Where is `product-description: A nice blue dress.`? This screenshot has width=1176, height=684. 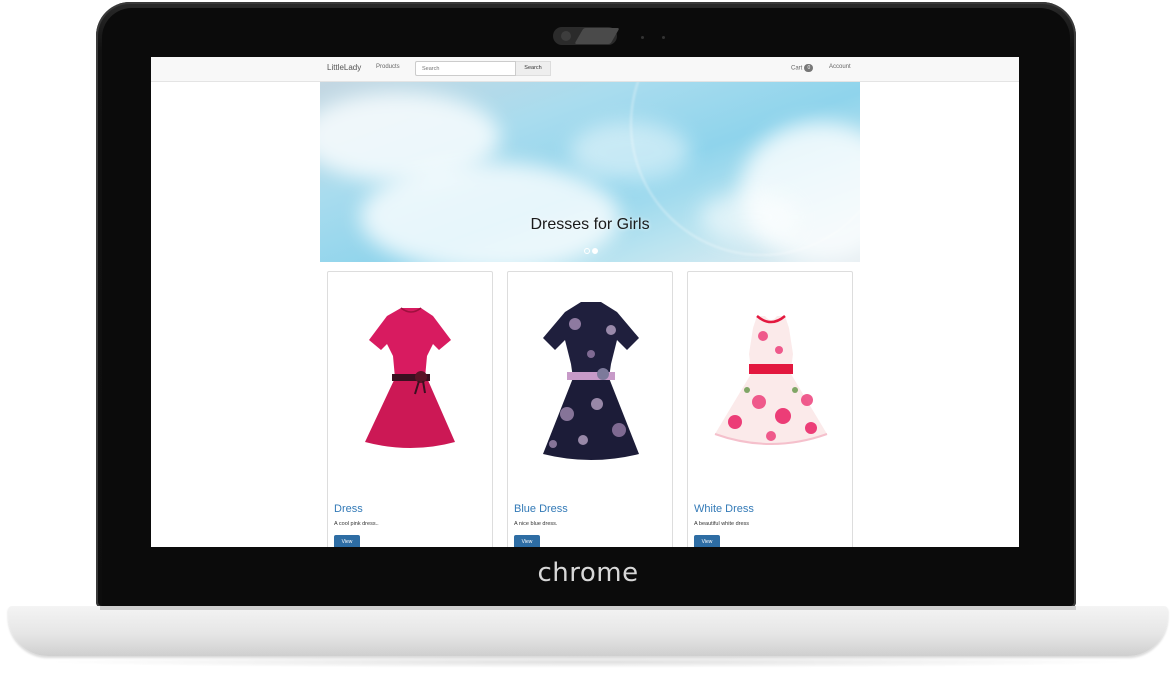
product-description: A nice blue dress. is located at coordinates (536, 524).